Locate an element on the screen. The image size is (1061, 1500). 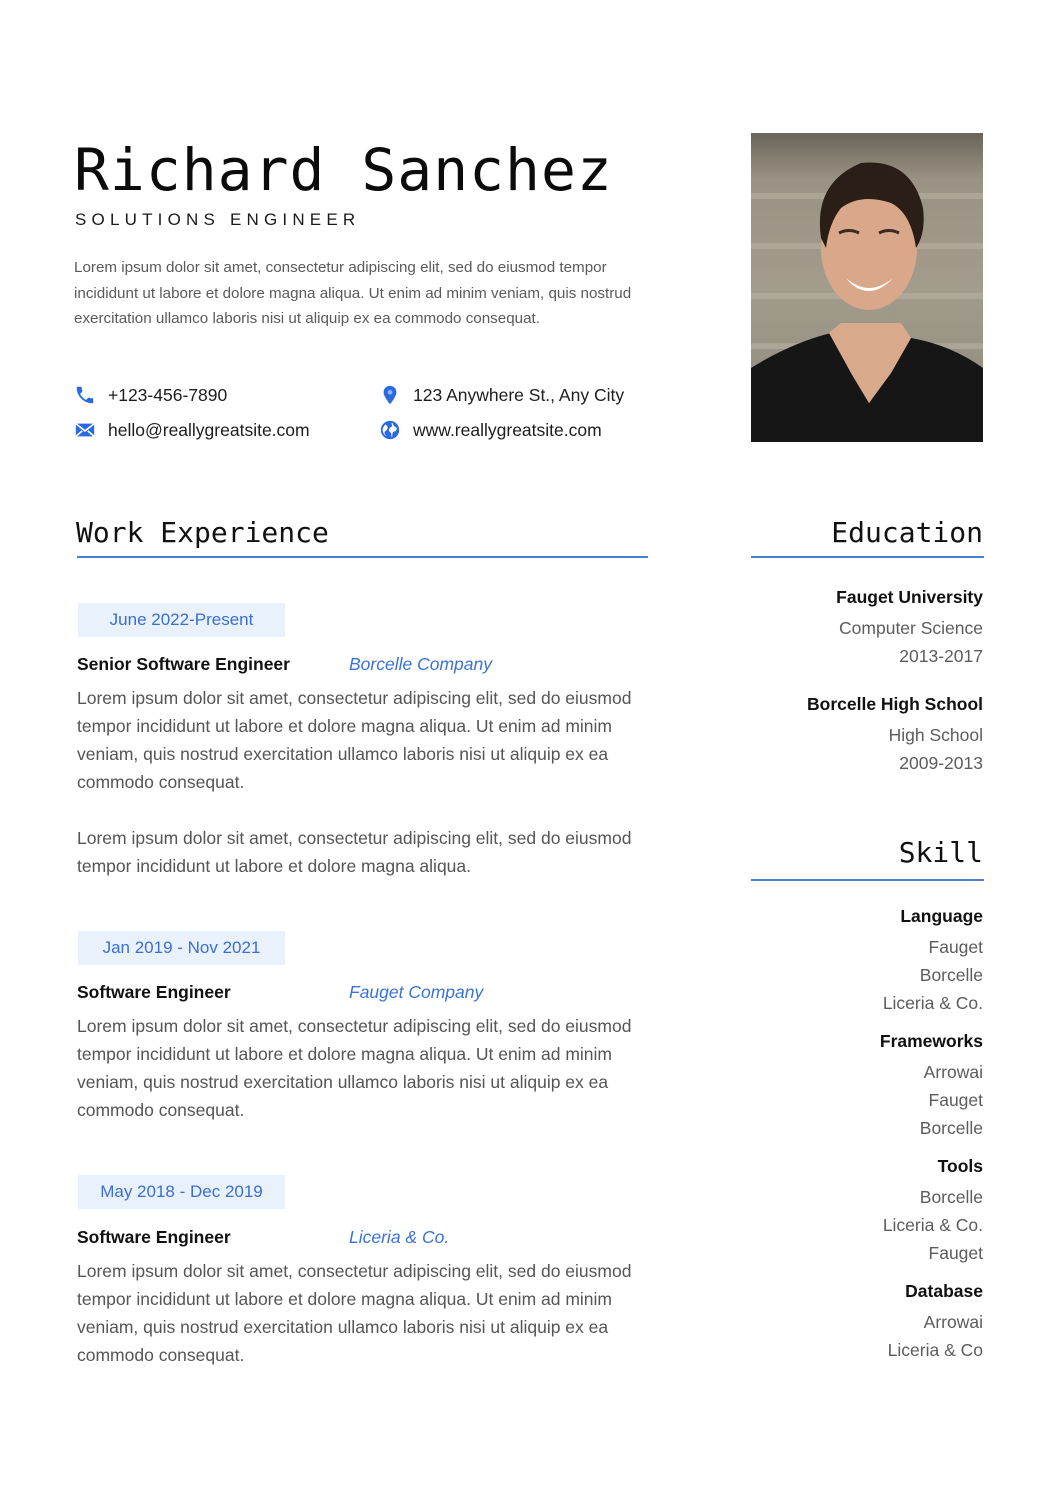
globe-icon is located at coordinates (390, 430).